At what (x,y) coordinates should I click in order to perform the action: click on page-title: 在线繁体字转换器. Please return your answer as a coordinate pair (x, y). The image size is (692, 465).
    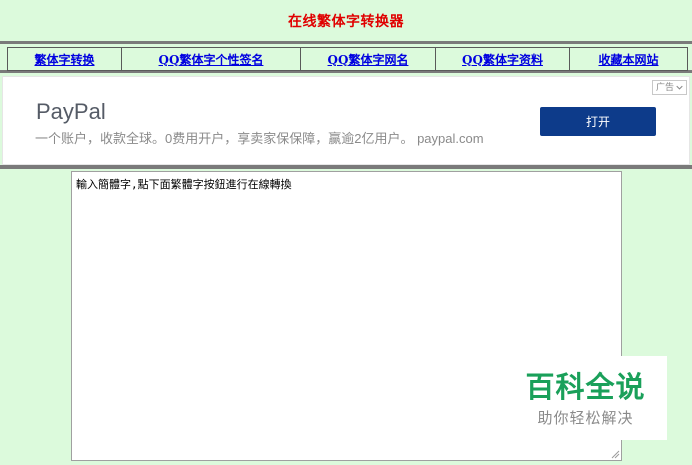
    Looking at the image, I should click on (346, 21).